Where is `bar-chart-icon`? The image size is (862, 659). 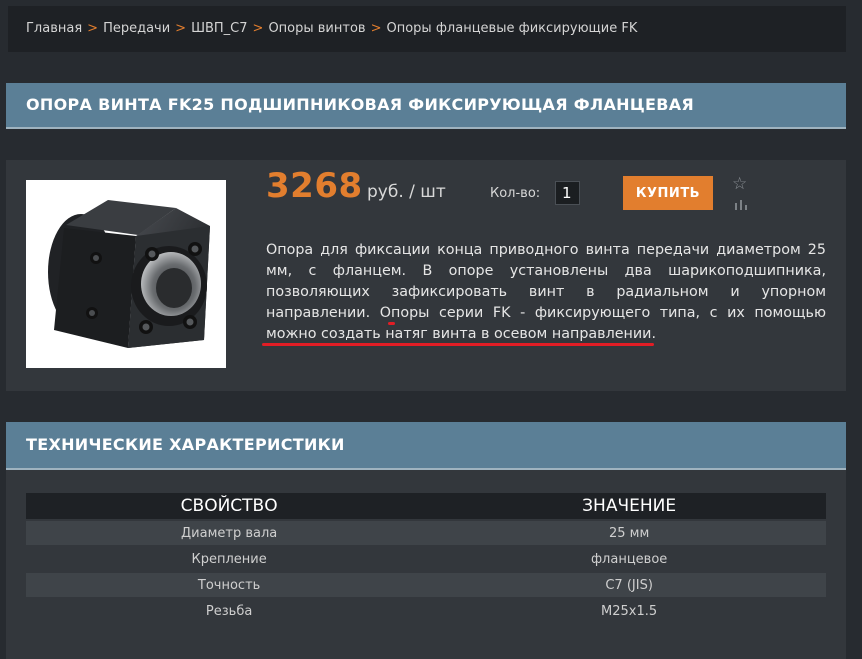
bar-chart-icon is located at coordinates (741, 204).